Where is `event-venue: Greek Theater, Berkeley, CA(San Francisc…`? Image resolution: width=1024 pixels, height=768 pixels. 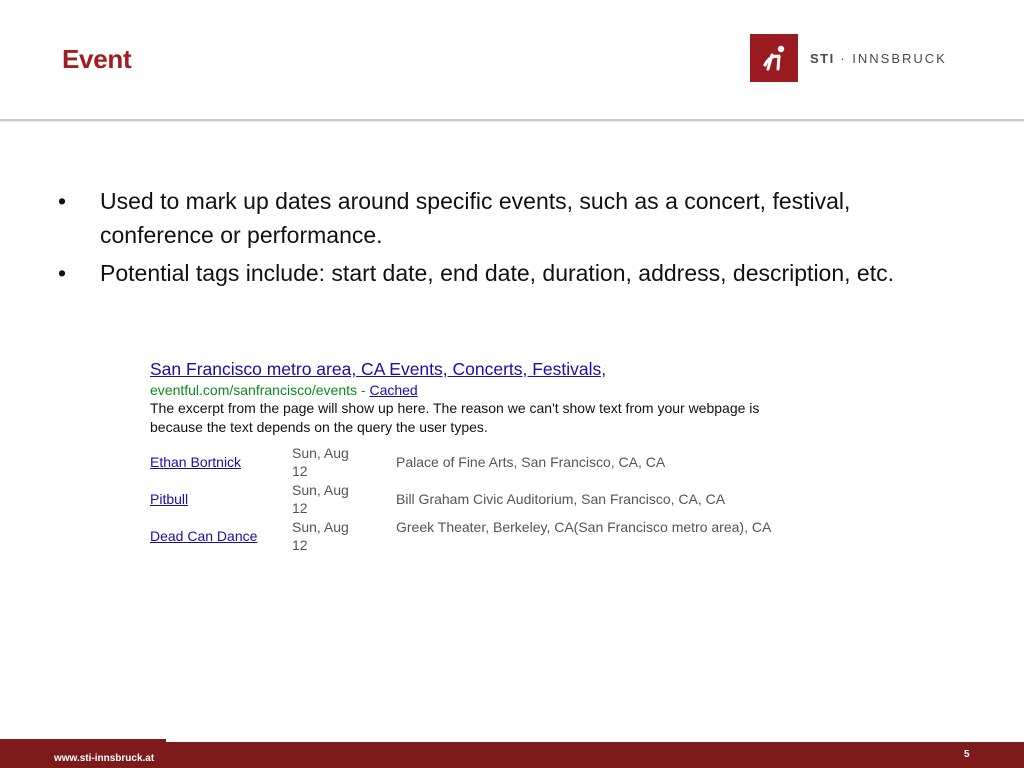
event-venue: Greek Theater, Berkeley, CA(San Francisc… is located at coordinates (584, 527).